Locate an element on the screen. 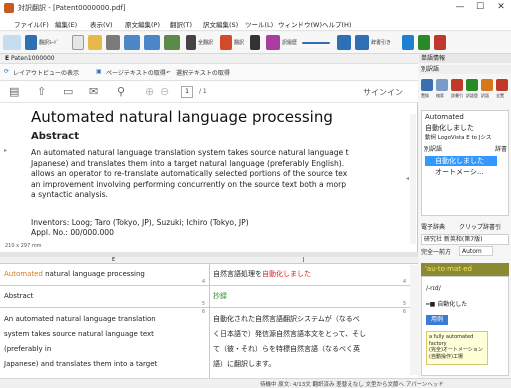  match-mode-label: 完全一前方 is located at coordinates (436, 252).